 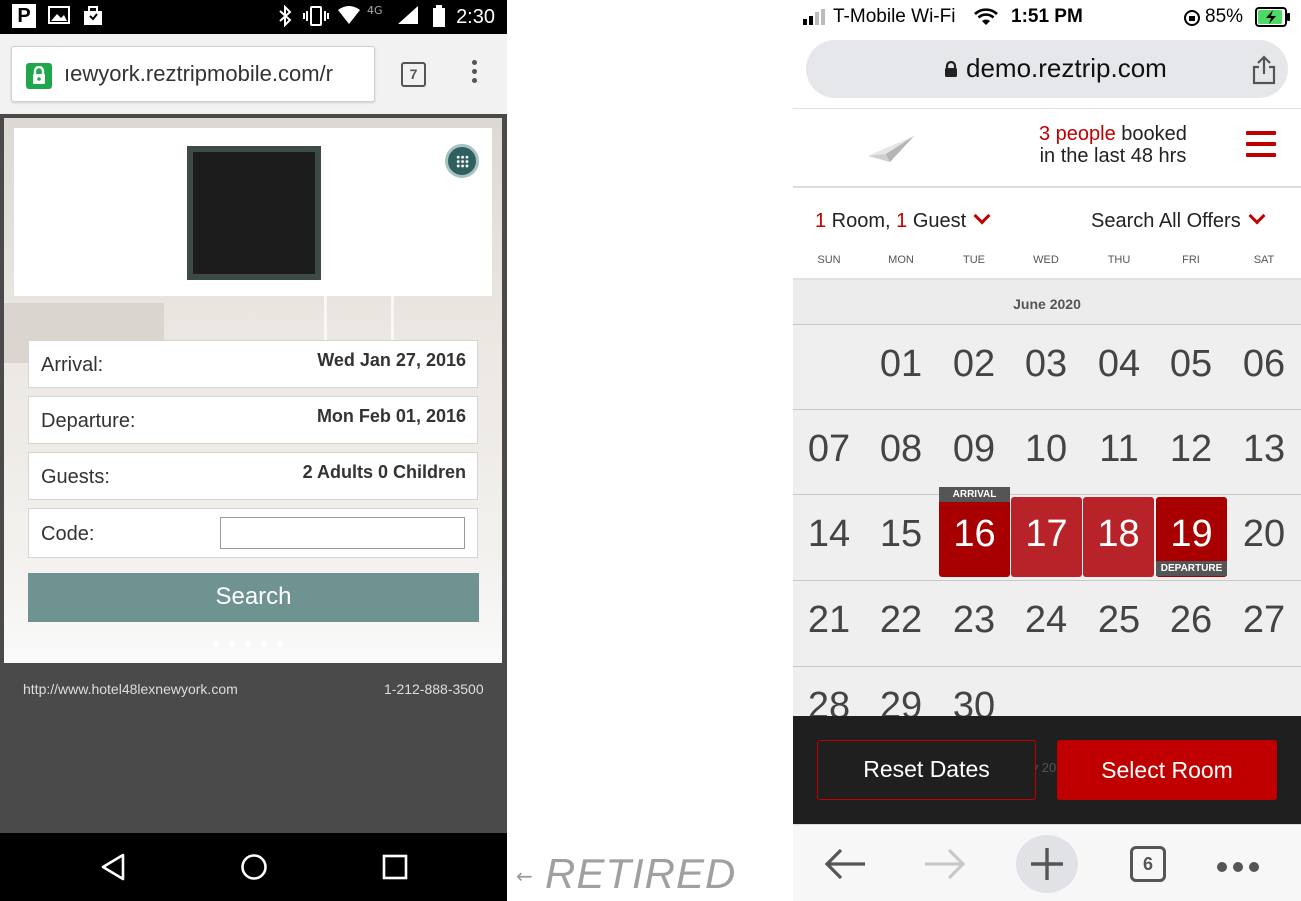 I want to click on calendar-day: 13, so click(x=1264, y=449).